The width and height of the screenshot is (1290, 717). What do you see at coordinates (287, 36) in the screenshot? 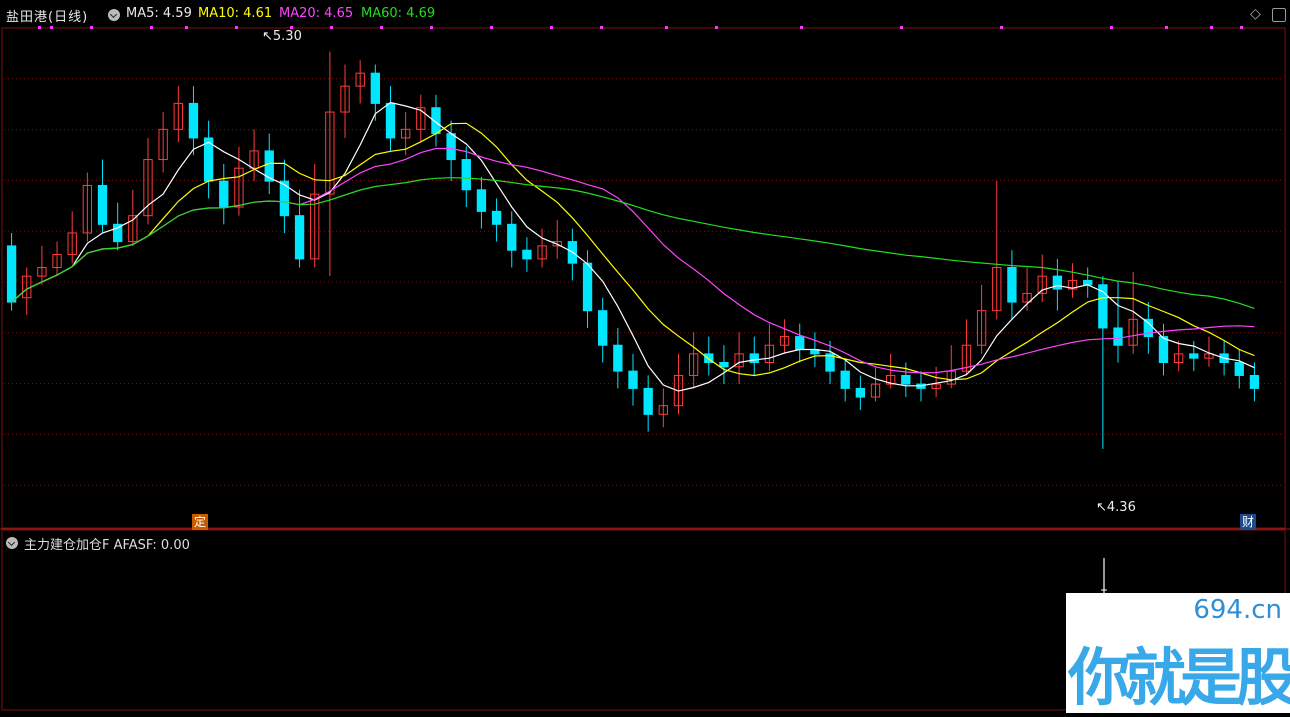
I see `high-price-value: 5.30` at bounding box center [287, 36].